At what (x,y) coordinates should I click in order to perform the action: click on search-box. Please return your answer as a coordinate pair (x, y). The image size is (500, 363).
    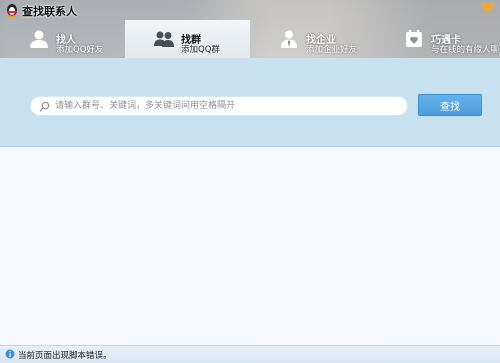
    Looking at the image, I should click on (219, 106).